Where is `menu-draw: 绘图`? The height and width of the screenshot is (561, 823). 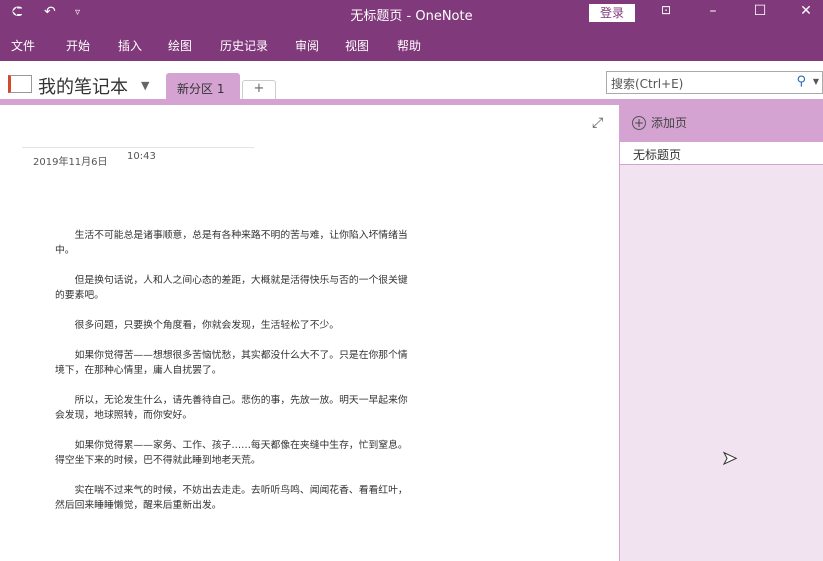 menu-draw: 绘图 is located at coordinates (180, 45).